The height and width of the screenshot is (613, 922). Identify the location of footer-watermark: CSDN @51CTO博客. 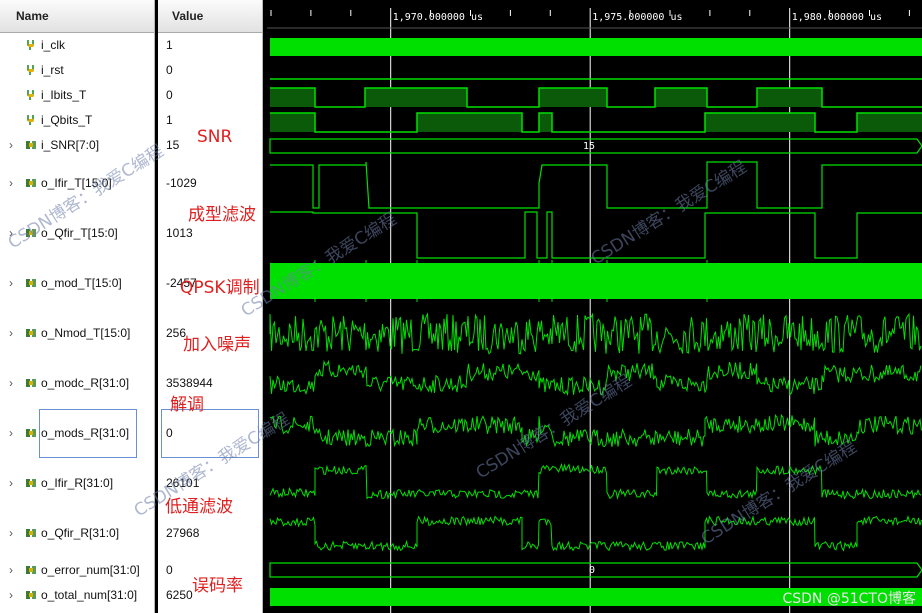
(849, 599).